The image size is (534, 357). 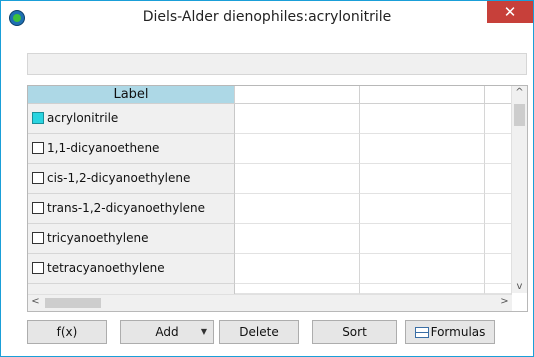 I want to click on vertical-scroll-thumb, so click(x=519, y=115).